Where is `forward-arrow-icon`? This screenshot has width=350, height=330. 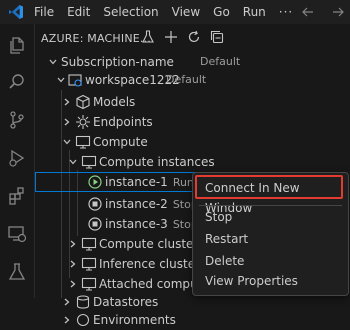 forward-arrow-icon is located at coordinates (338, 12).